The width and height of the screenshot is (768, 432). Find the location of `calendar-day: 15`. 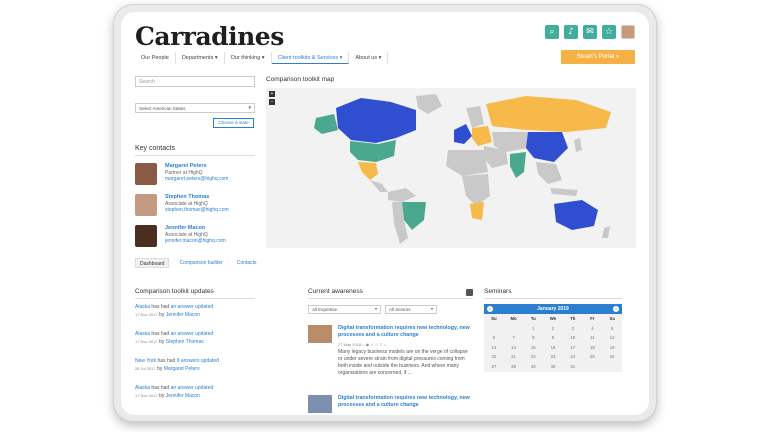

calendar-day: 15 is located at coordinates (533, 348).